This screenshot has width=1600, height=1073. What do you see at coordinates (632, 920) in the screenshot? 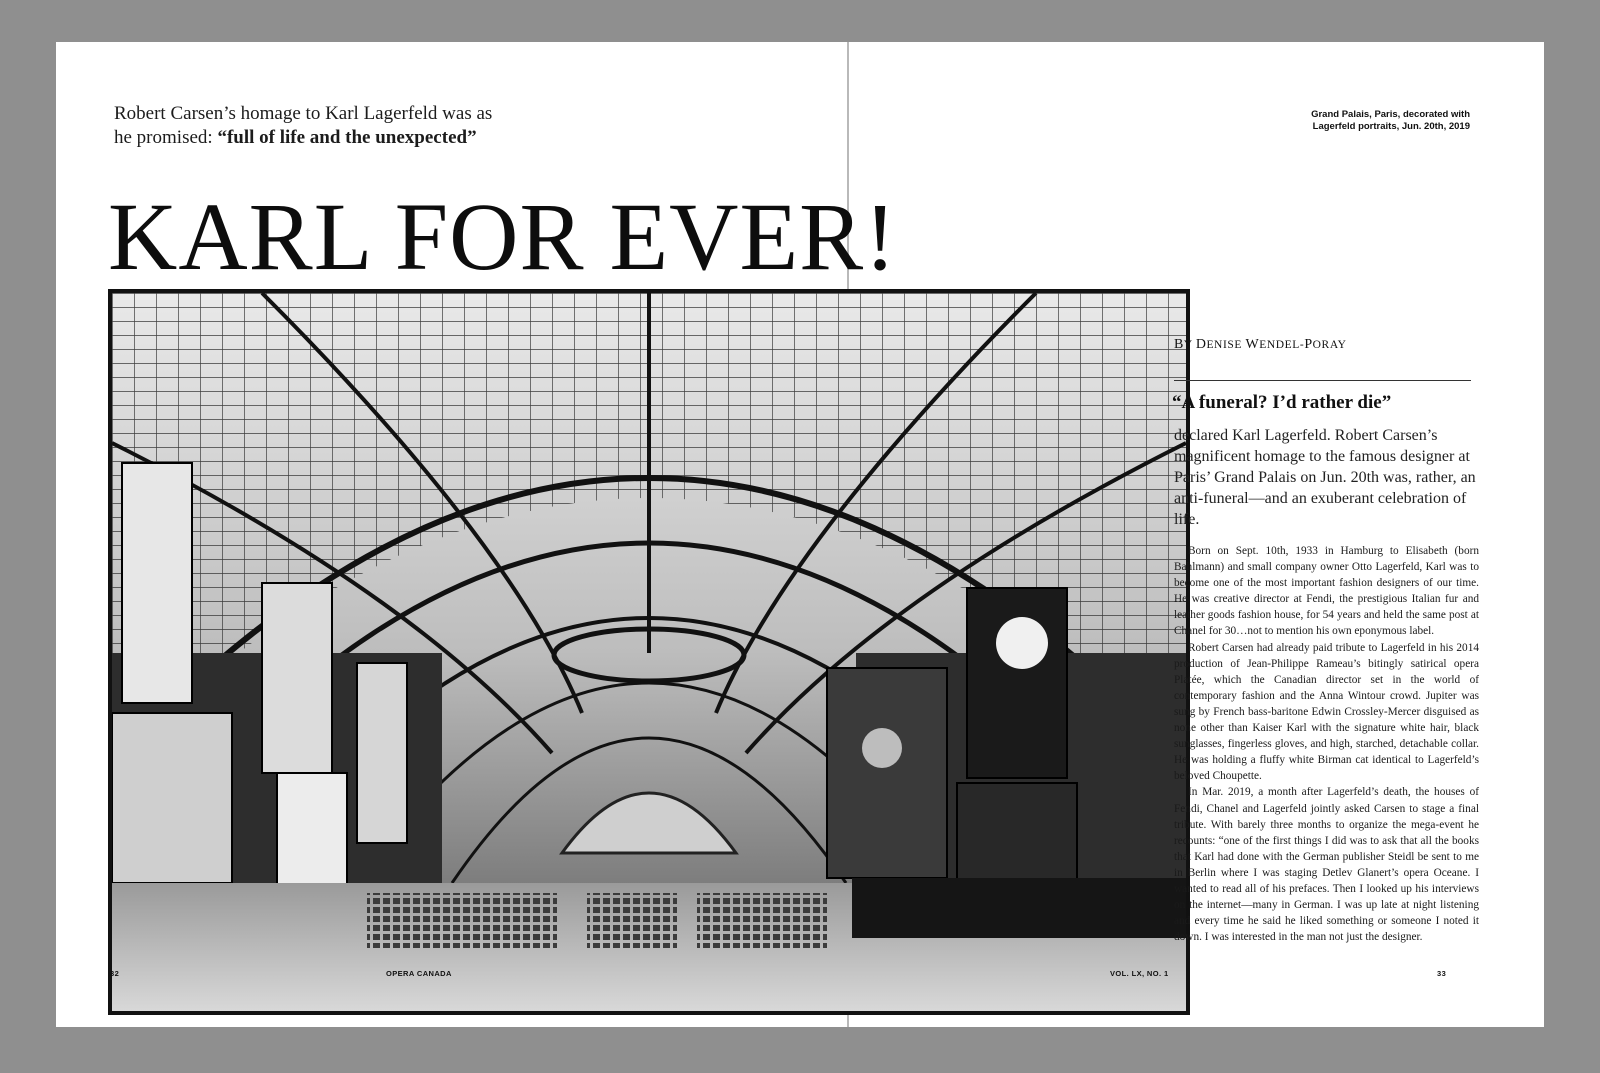
I see `seating-center` at bounding box center [632, 920].